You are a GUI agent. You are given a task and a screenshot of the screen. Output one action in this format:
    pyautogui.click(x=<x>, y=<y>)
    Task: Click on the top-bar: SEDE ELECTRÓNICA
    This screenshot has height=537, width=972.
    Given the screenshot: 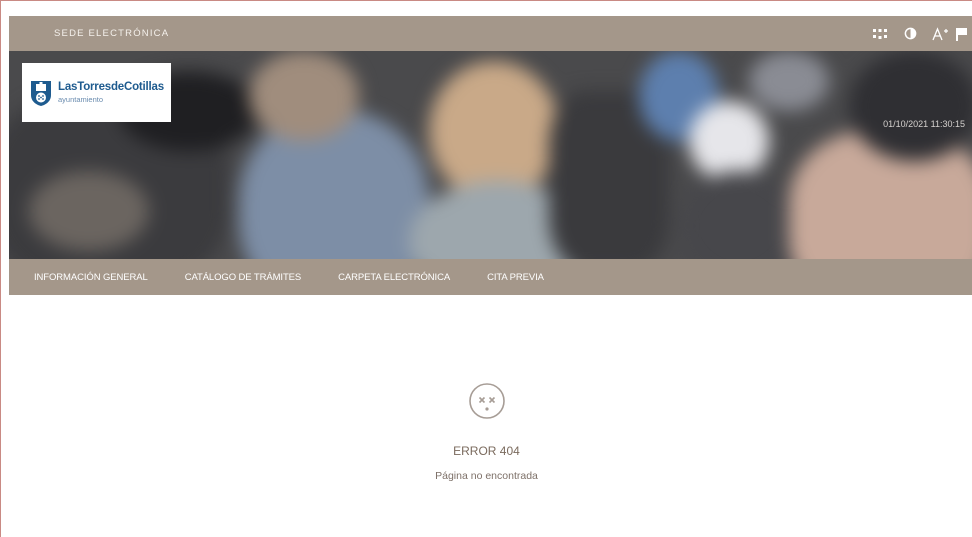 What is the action you would take?
    pyautogui.click(x=490, y=33)
    